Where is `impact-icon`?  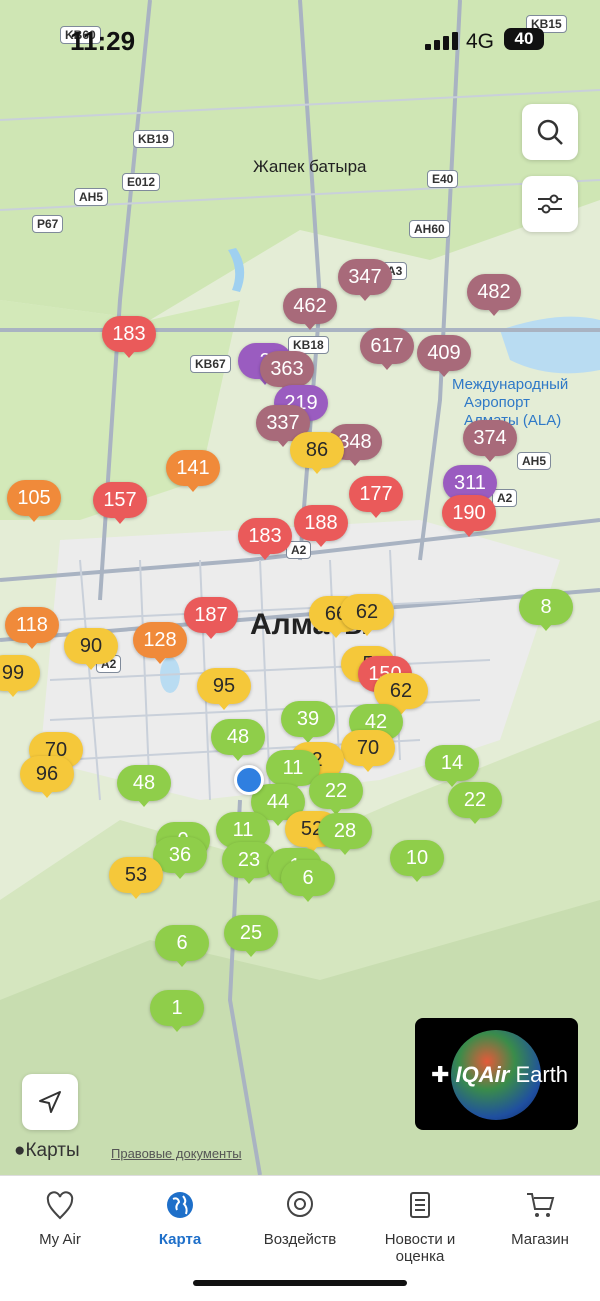 impact-icon is located at coordinates (300, 1204).